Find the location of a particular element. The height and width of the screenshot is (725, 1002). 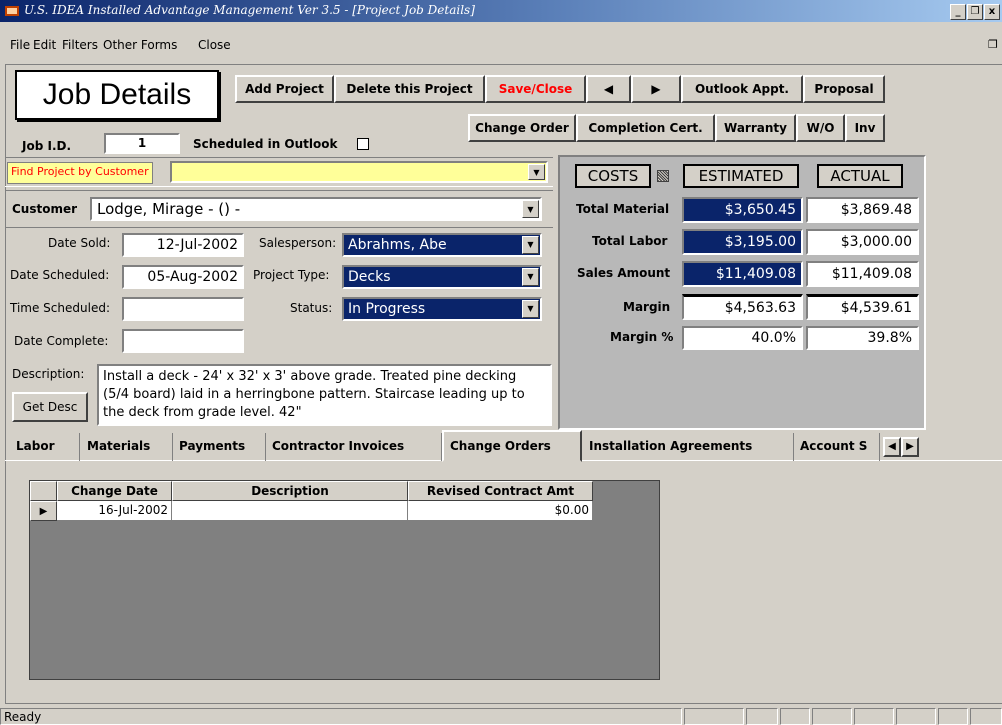

change-order-button: Change Order is located at coordinates (522, 128).